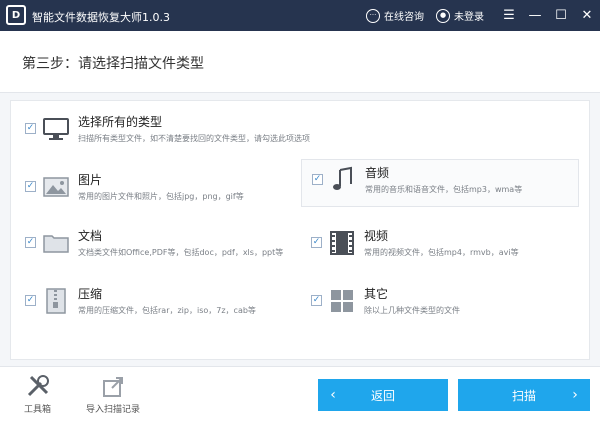 The image size is (600, 422). Describe the element at coordinates (317, 179) in the screenshot. I see `checkbox-audio: ✓` at that location.